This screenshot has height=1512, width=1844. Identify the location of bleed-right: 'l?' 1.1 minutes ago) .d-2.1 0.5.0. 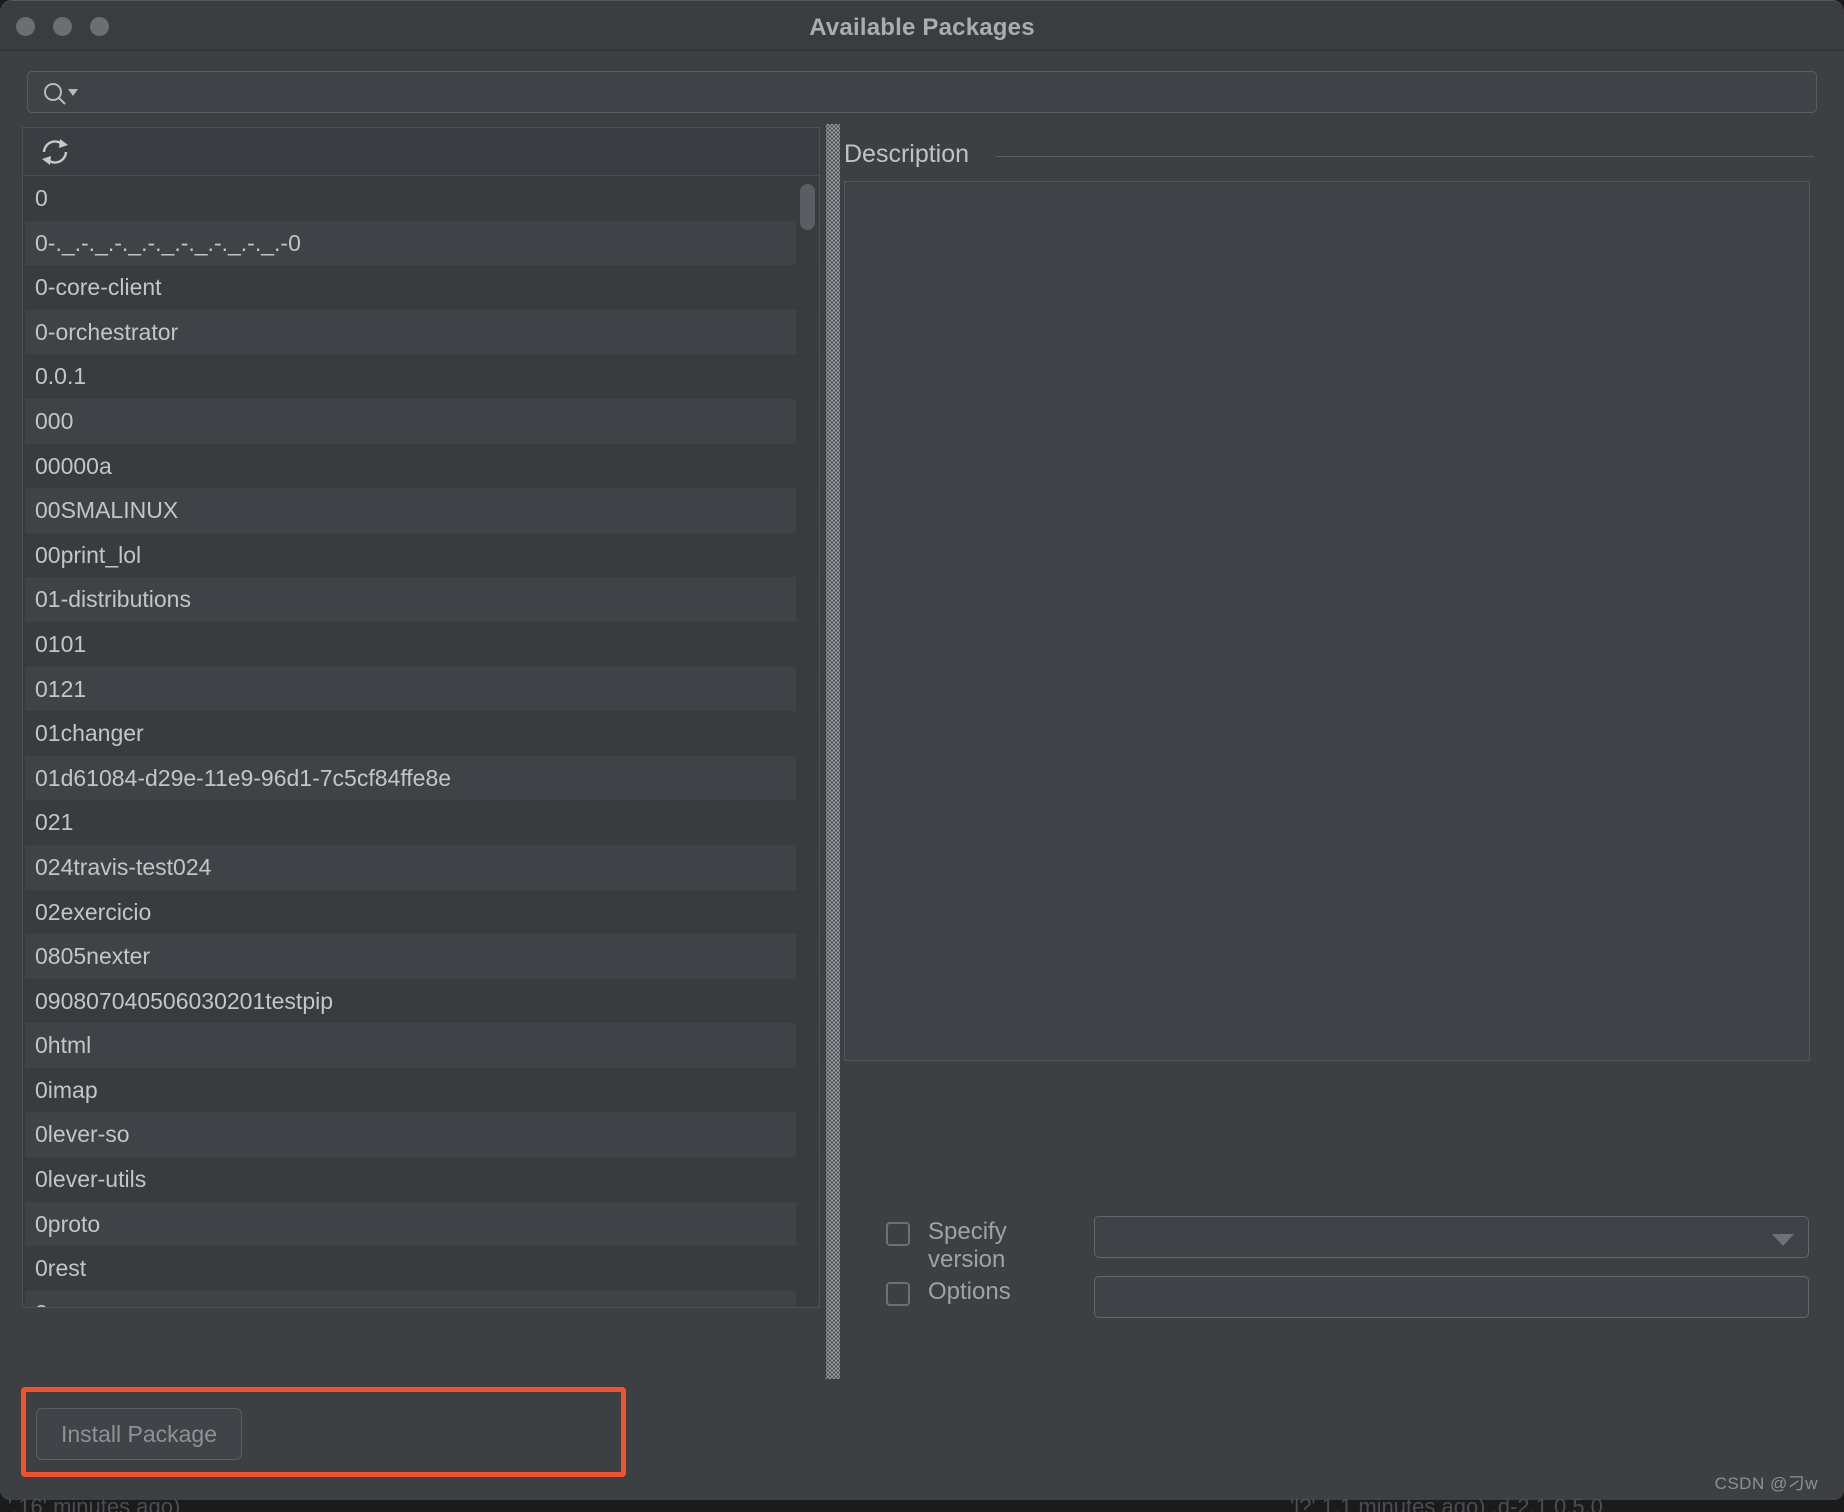
(1446, 1503).